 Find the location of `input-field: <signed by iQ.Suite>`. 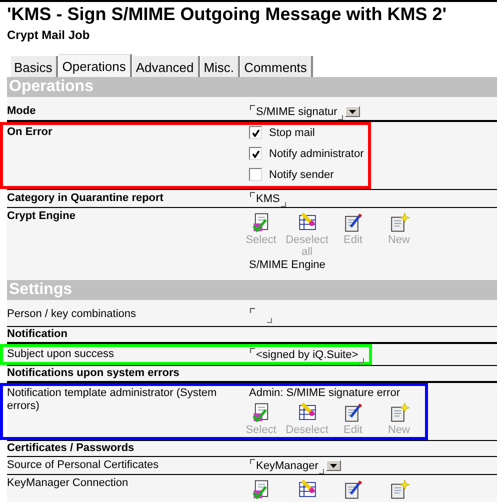

input-field: <signed by iQ.Suite> is located at coordinates (307, 354).